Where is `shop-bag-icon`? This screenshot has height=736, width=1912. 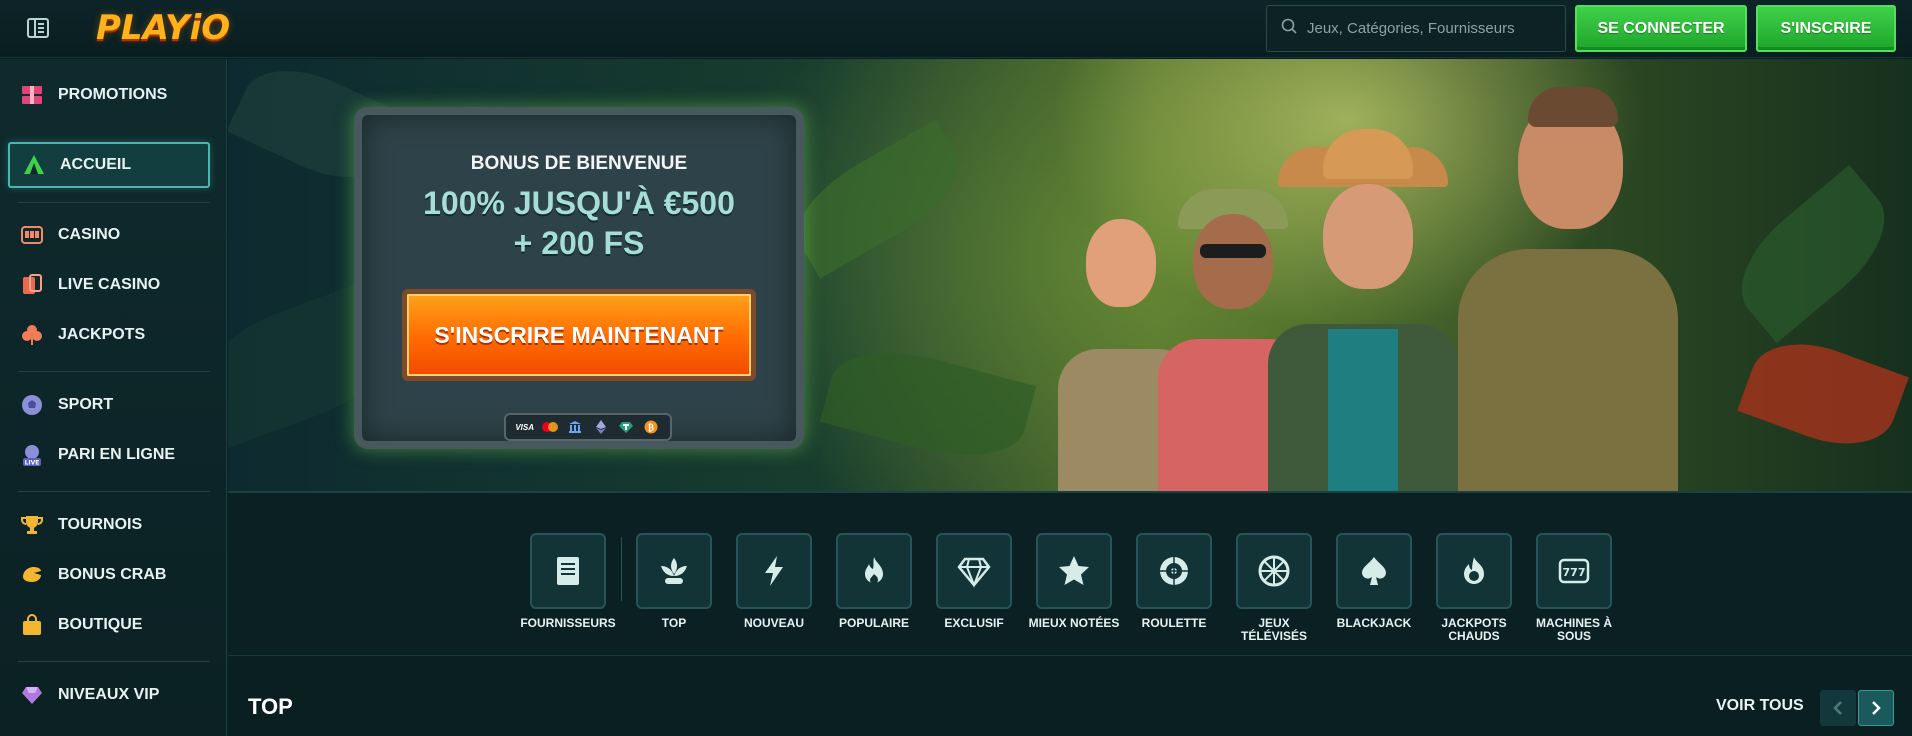
shop-bag-icon is located at coordinates (32, 625).